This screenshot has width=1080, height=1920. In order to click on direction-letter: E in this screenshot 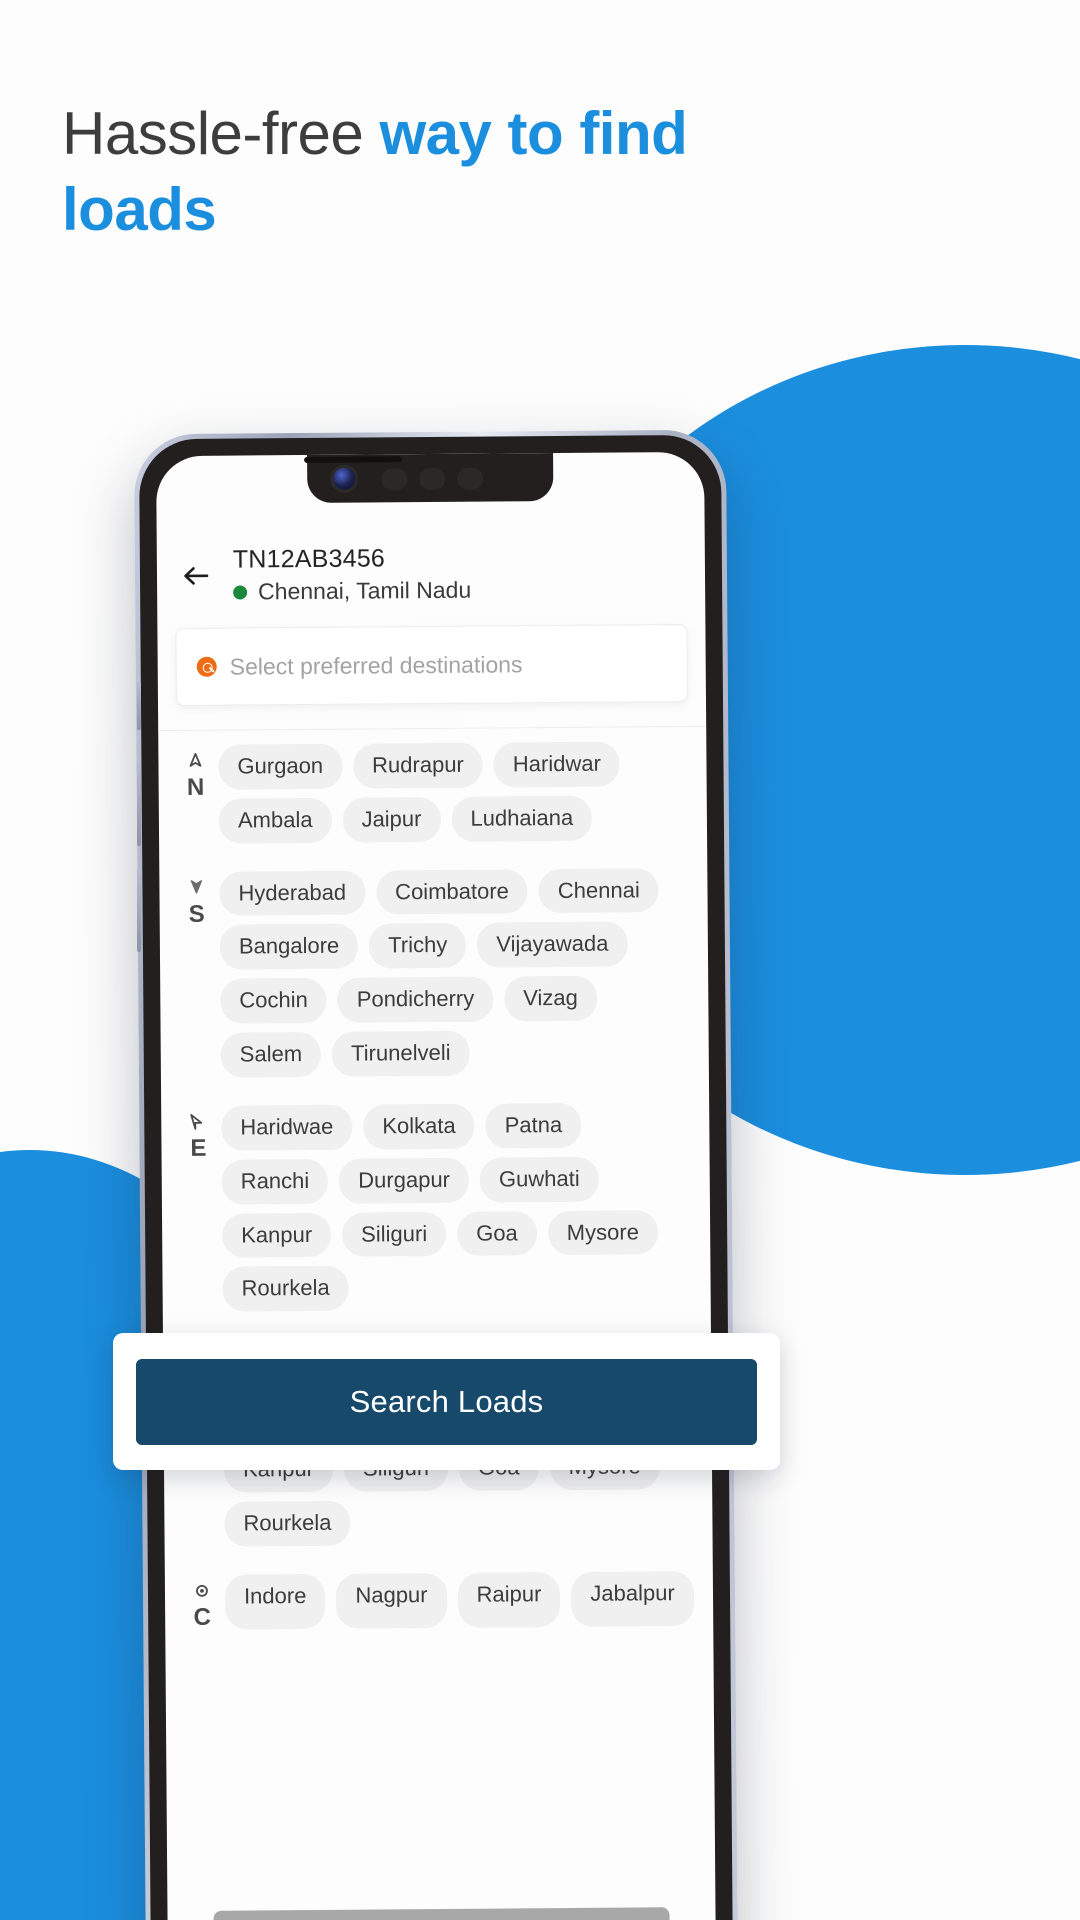, I will do `click(198, 1148)`.